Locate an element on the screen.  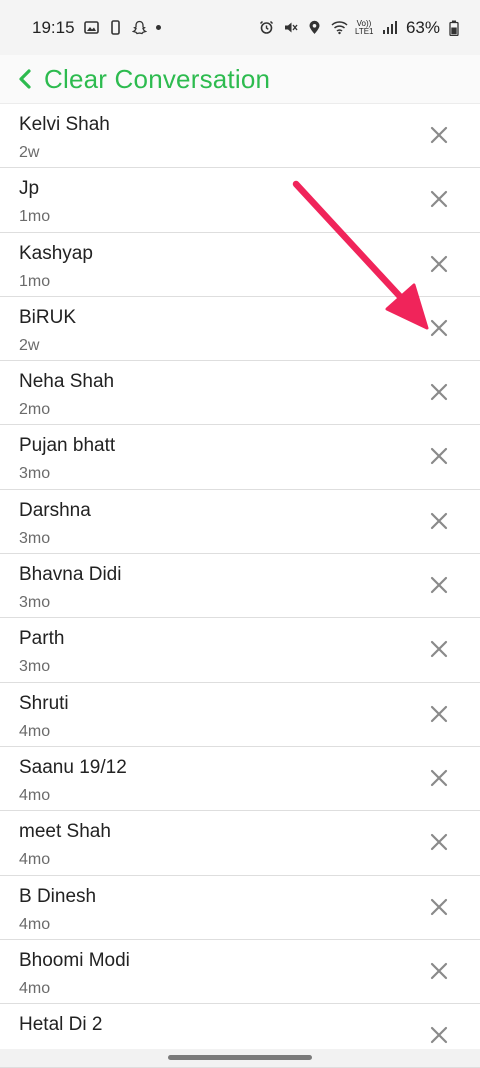
device-icon is located at coordinates (115, 27).